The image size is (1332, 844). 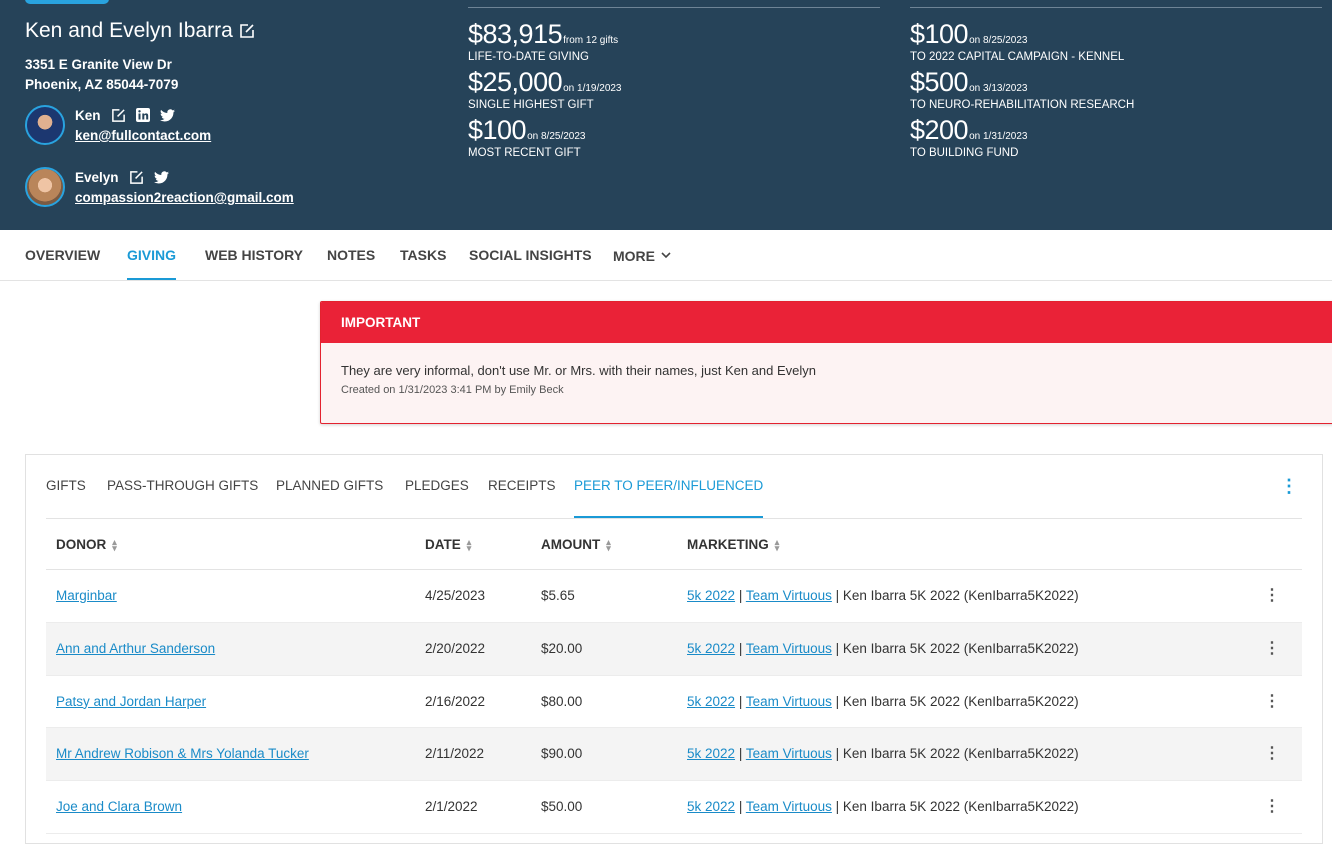 What do you see at coordinates (634, 255) in the screenshot?
I see `tab-label: MORE` at bounding box center [634, 255].